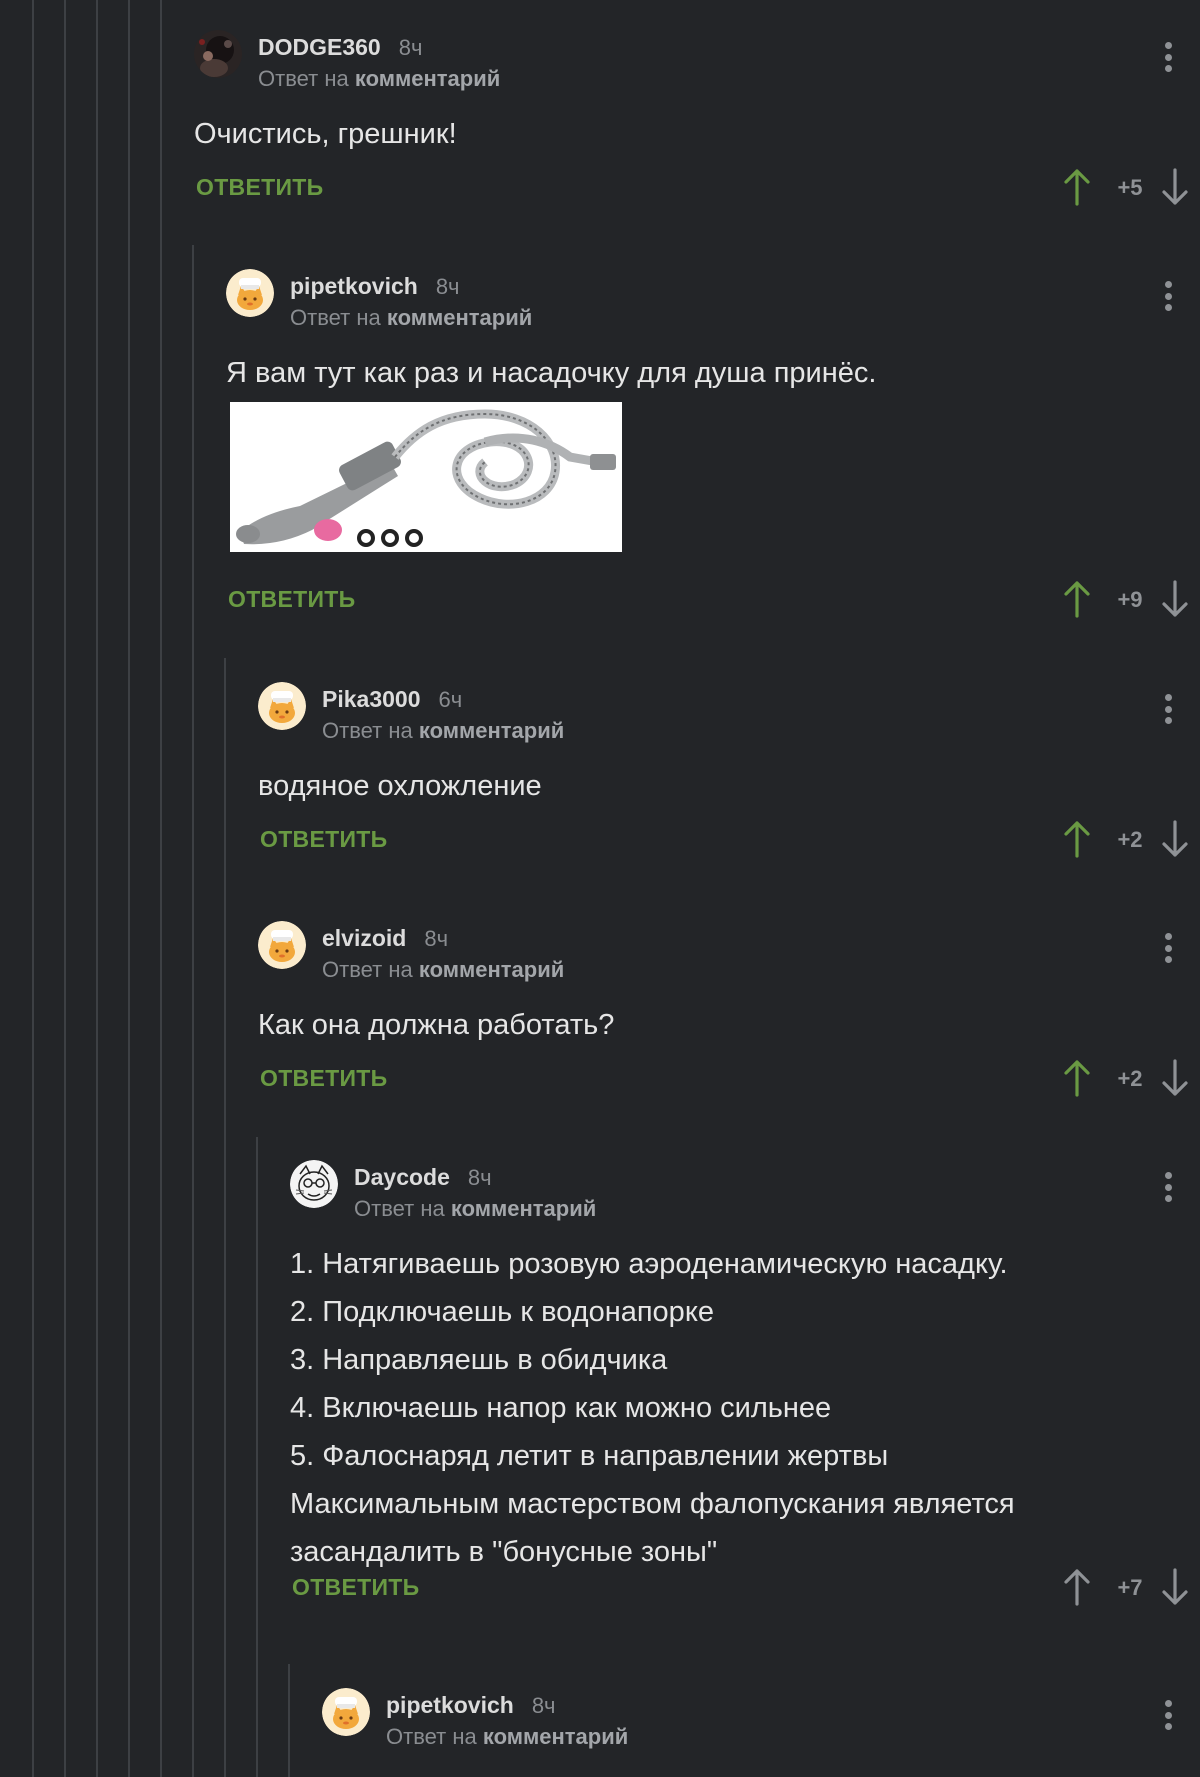 This screenshot has height=1777, width=1200. I want to click on comment-text: Очистись, грешник!, so click(325, 134).